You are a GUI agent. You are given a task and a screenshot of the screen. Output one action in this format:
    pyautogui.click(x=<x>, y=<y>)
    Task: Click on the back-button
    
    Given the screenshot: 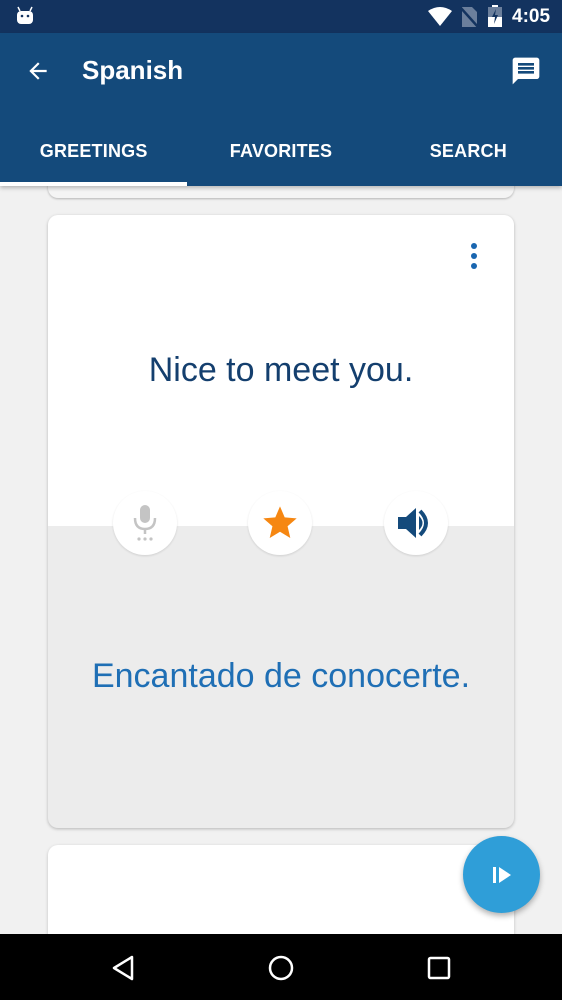 What is the action you would take?
    pyautogui.click(x=38, y=71)
    